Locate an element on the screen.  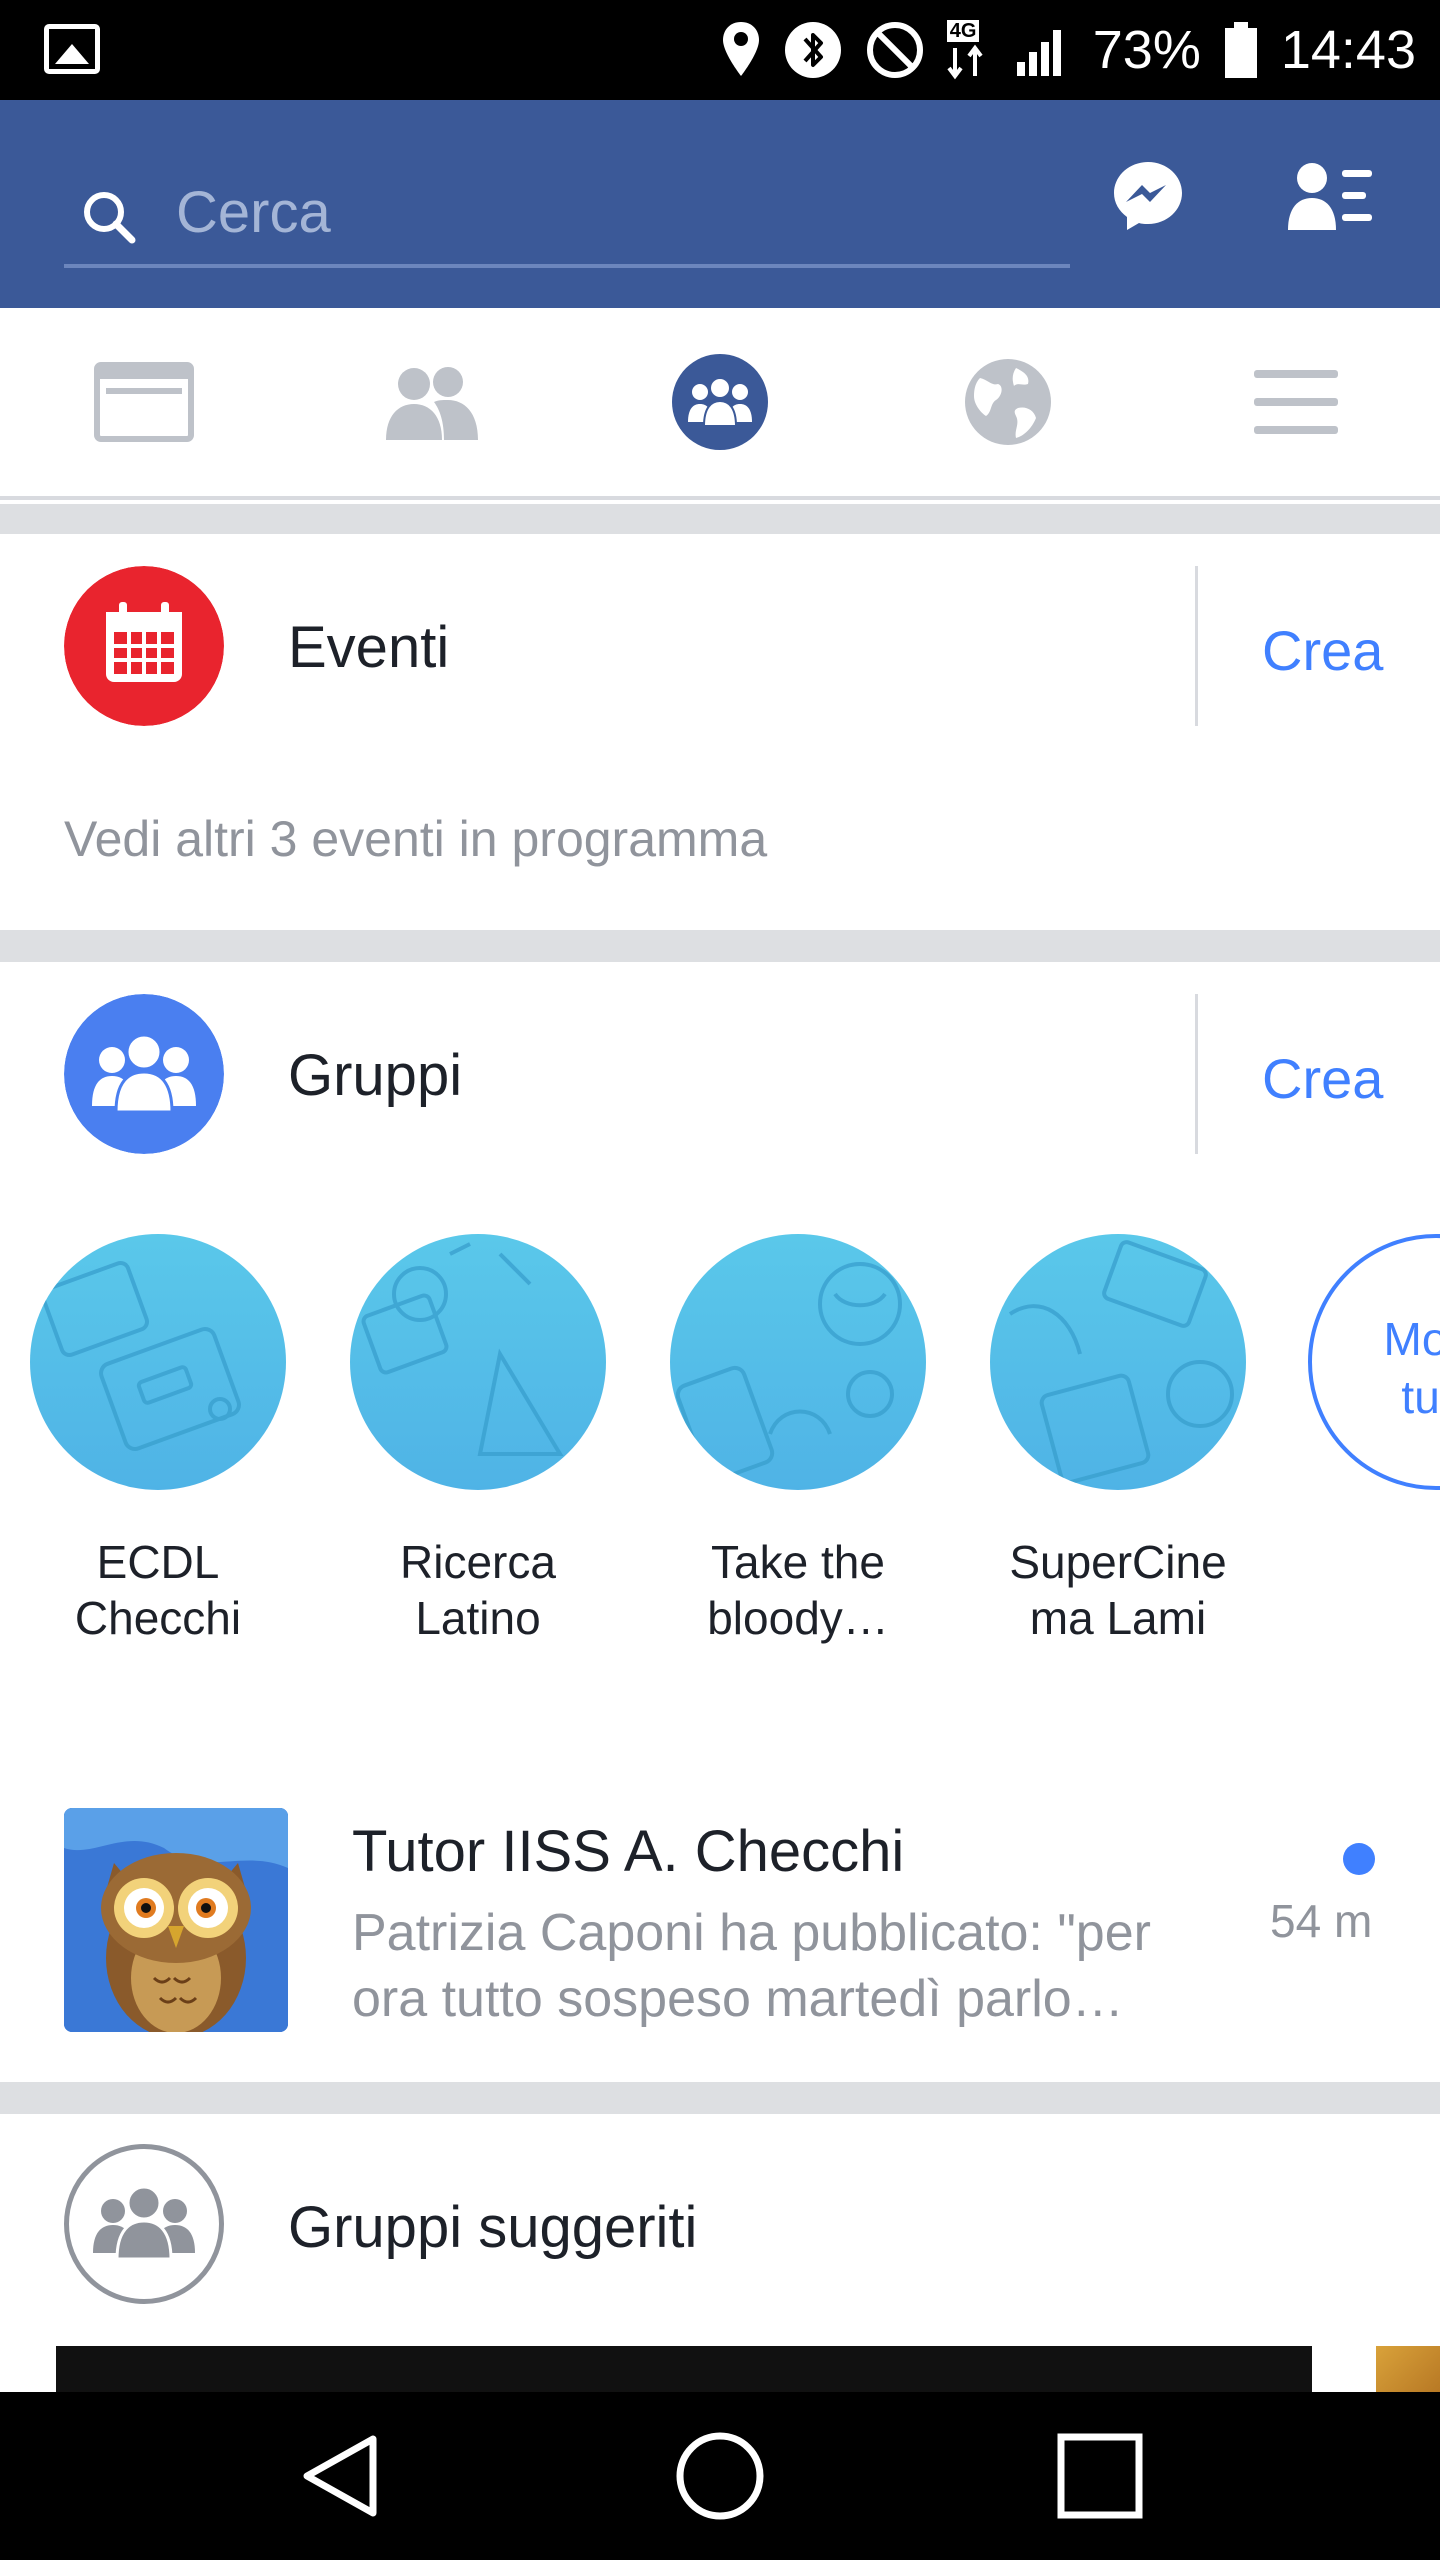
friend-requests-icon is located at coordinates (1330, 198).